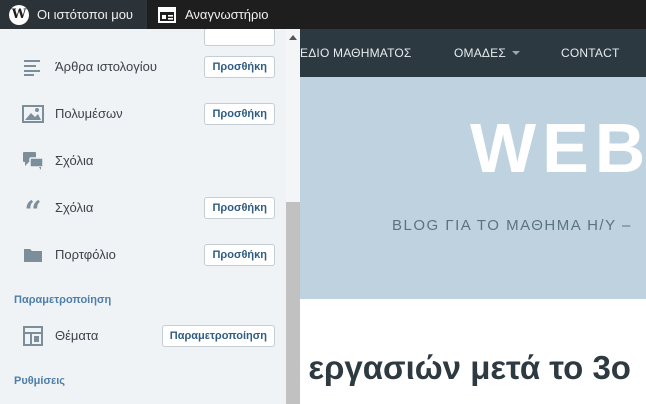 Image resolution: width=646 pixels, height=404 pixels. Describe the element at coordinates (63, 300) in the screenshot. I see `customize-section-heading: Παραμετροποίηση` at that location.